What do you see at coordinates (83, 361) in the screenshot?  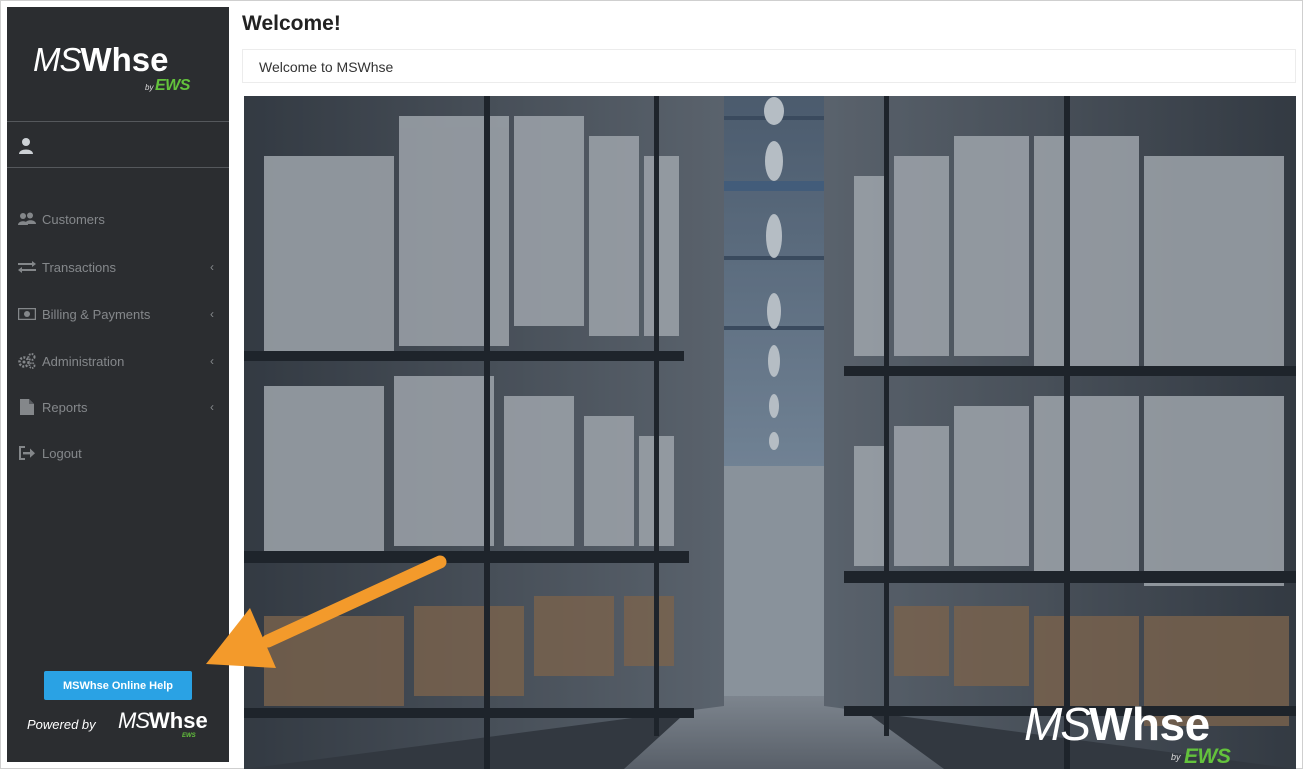 I see `sidebar-item-label: Administration` at bounding box center [83, 361].